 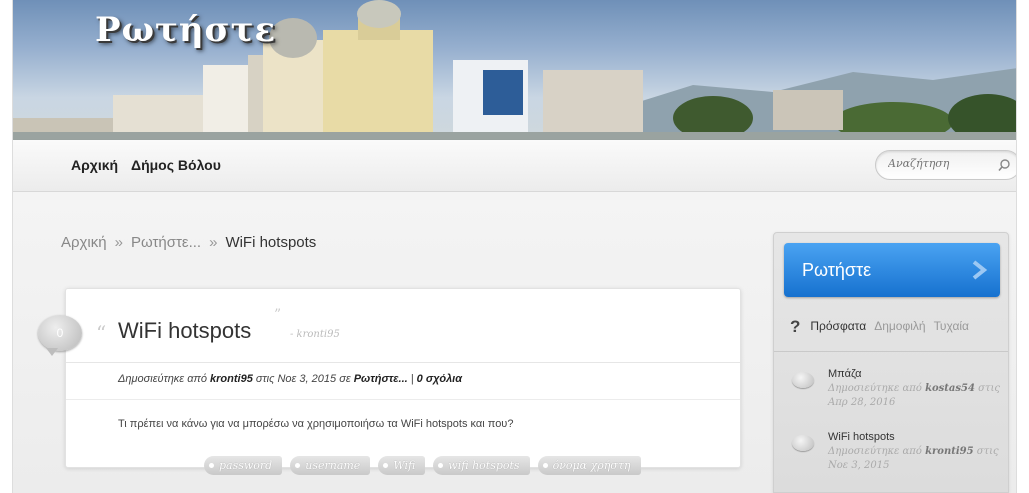 What do you see at coordinates (844, 374) in the screenshot?
I see `list-item-title: Μπάζα` at bounding box center [844, 374].